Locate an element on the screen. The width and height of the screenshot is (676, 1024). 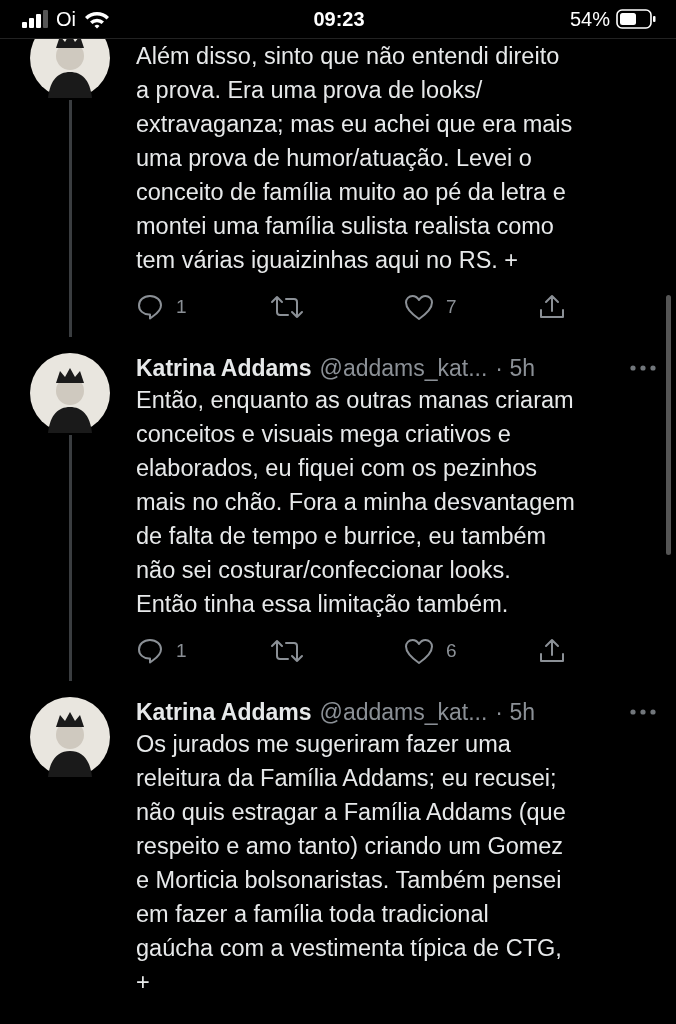
battery-percent: 54% is located at coordinates (589, 19).